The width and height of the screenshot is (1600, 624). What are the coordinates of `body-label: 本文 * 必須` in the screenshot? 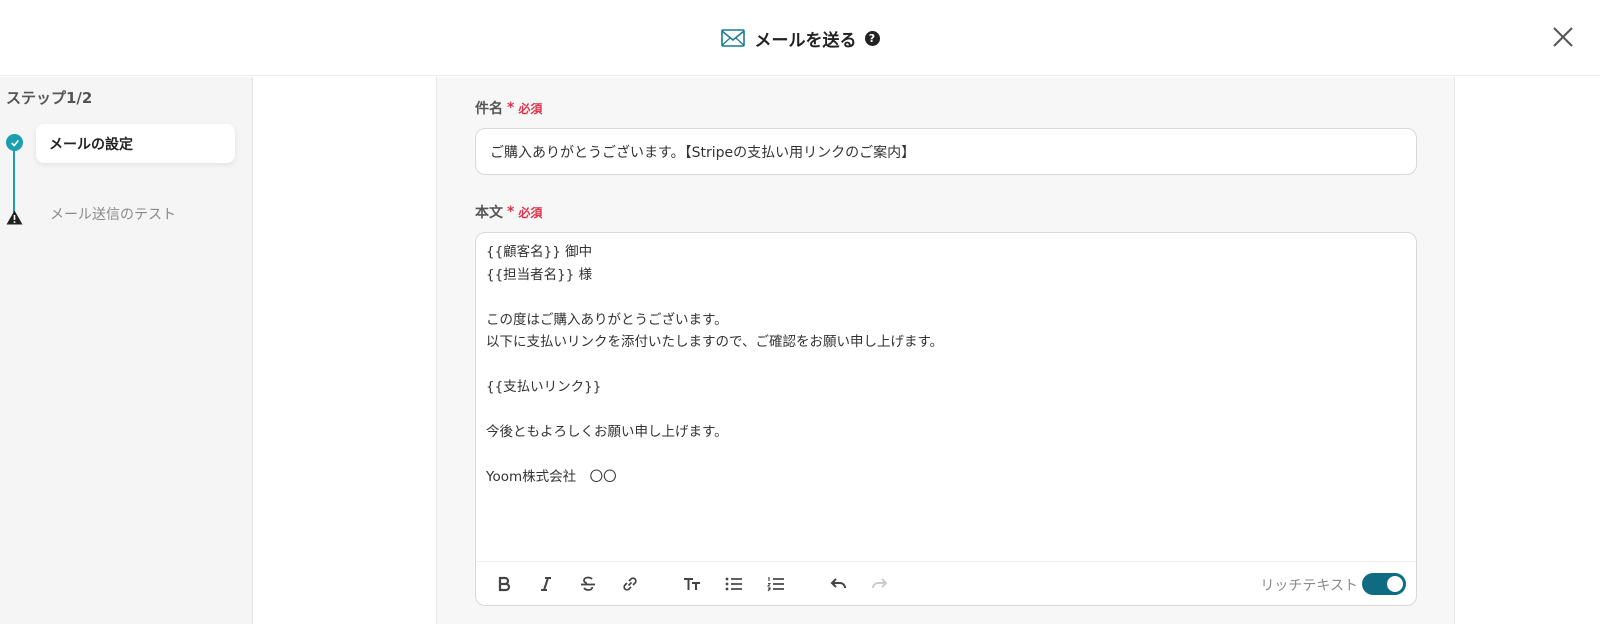 It's located at (508, 212).